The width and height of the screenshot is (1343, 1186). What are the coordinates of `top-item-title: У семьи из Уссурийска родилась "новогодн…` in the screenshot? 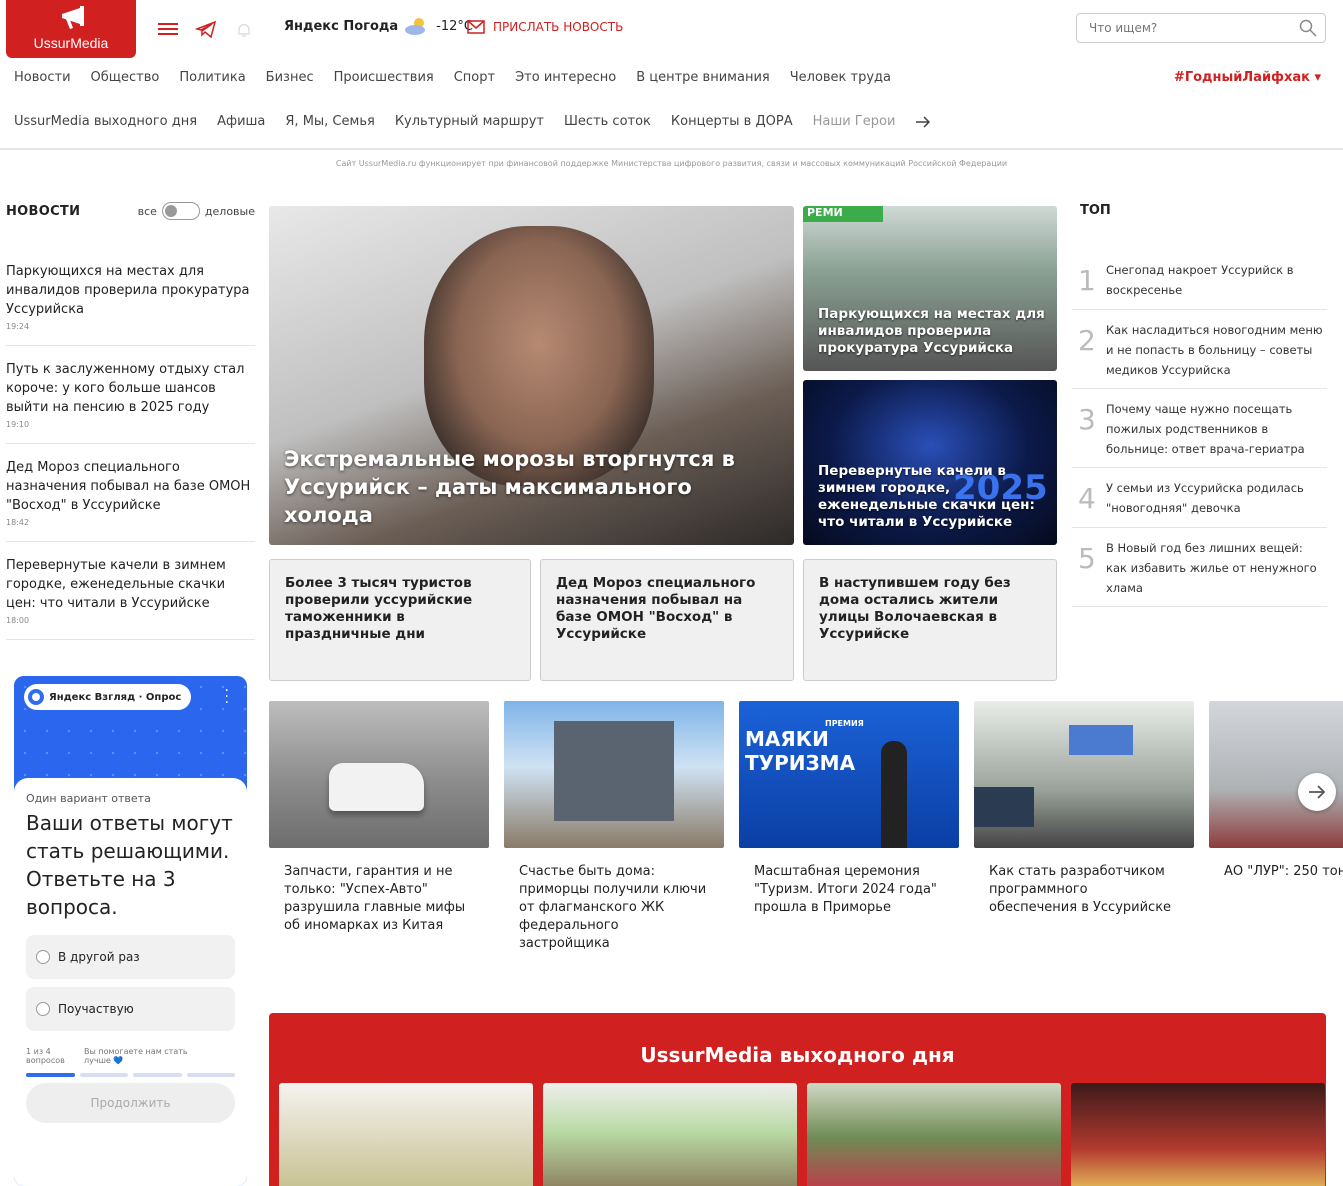 It's located at (1216, 498).